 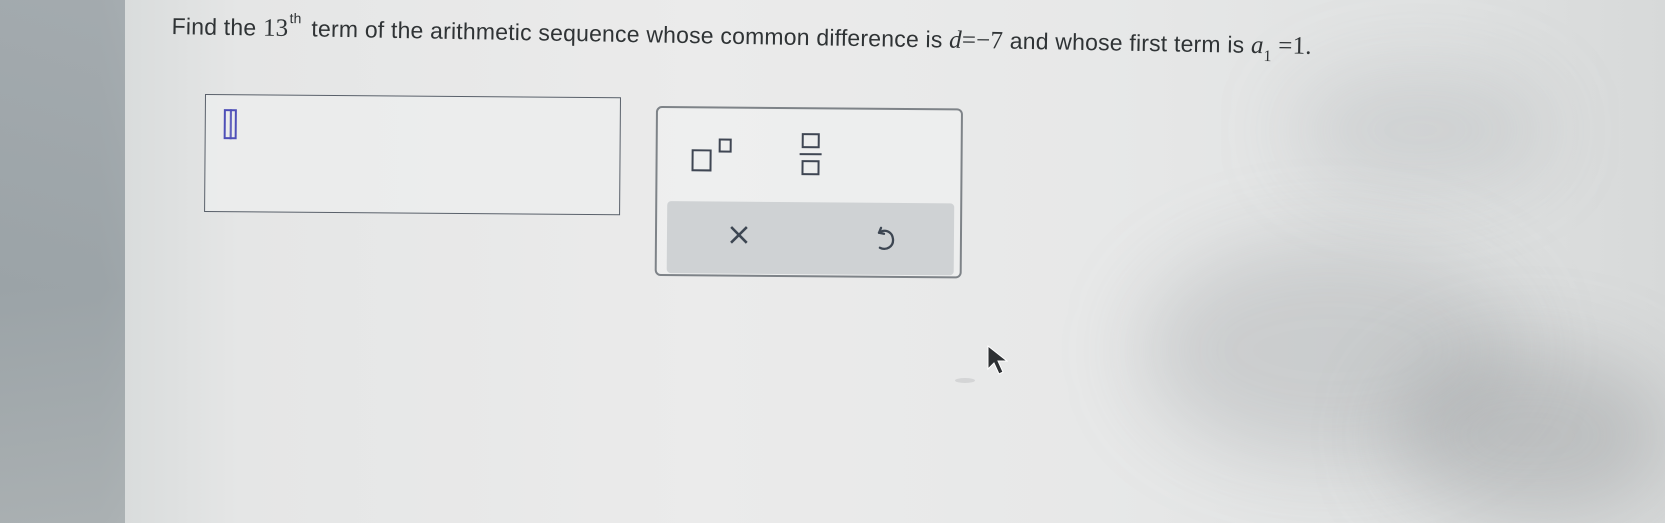 What do you see at coordinates (955, 40) in the screenshot?
I see `common-difference-symbol: d` at bounding box center [955, 40].